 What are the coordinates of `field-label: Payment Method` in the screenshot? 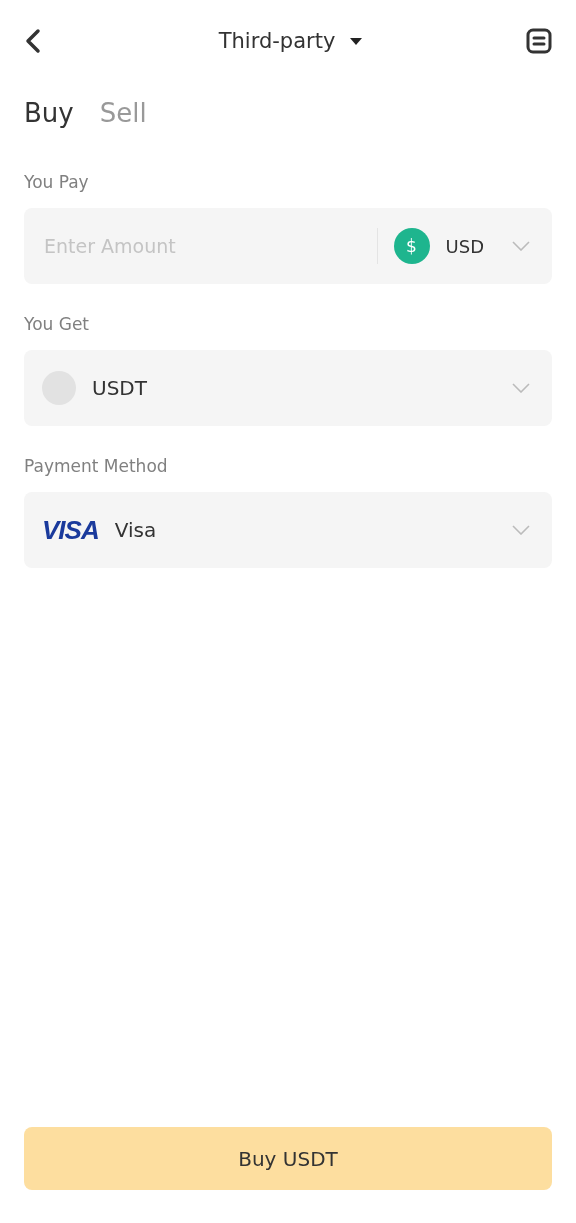 It's located at (96, 466).